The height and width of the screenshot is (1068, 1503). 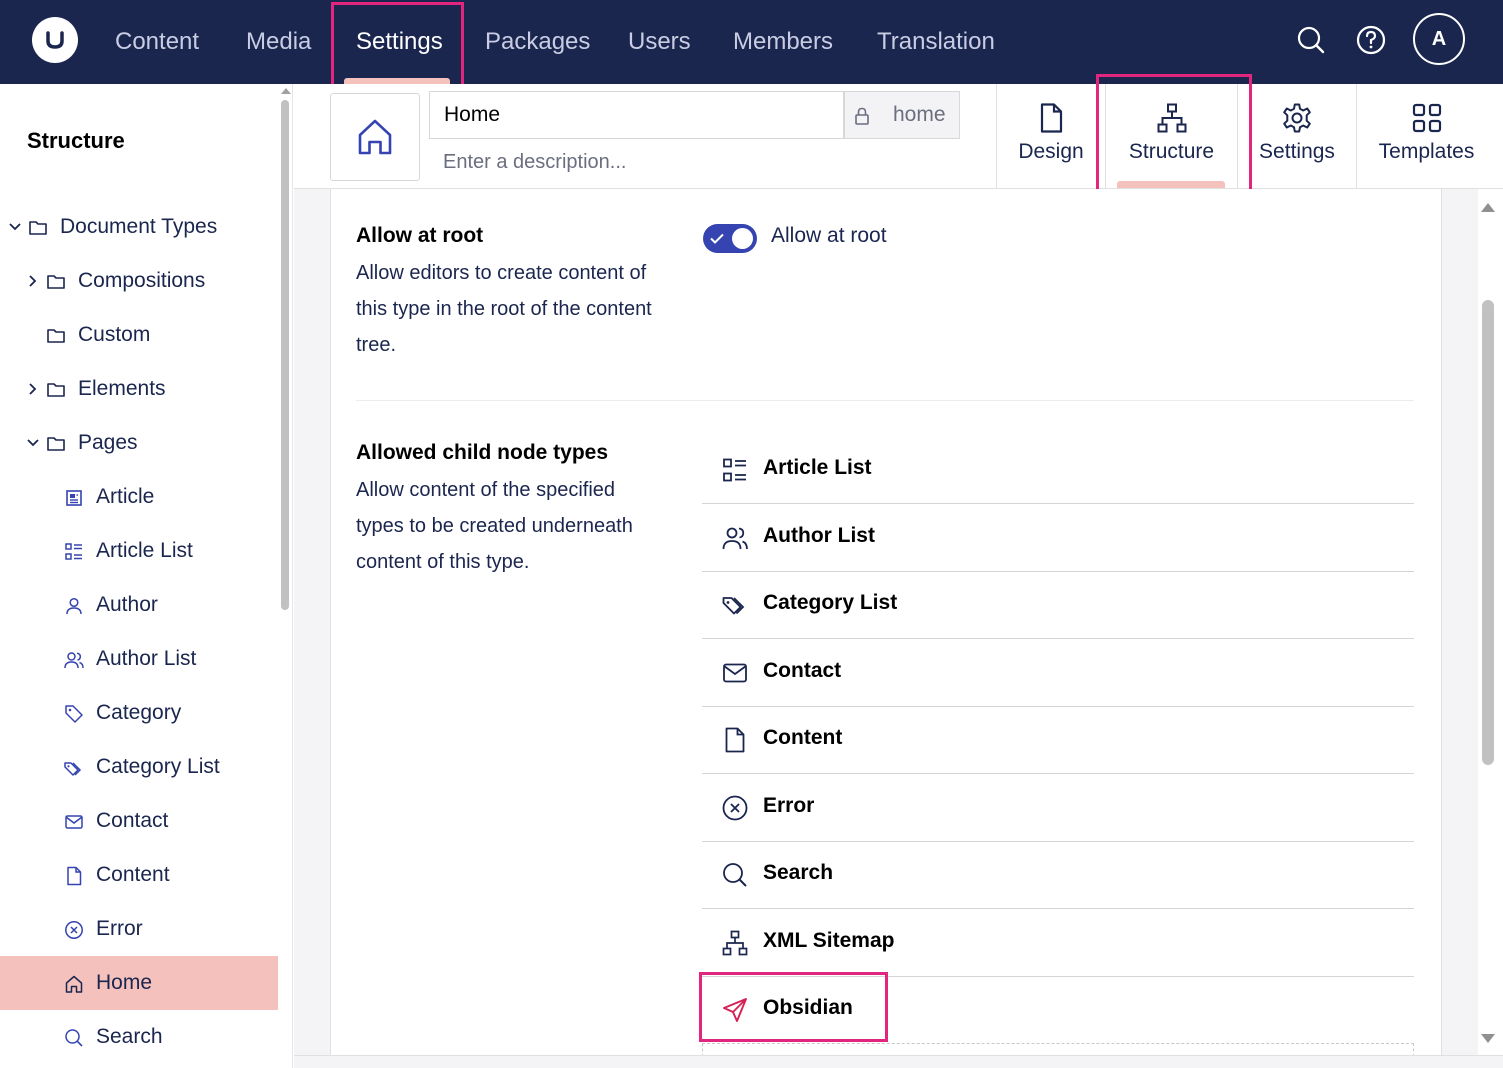 What do you see at coordinates (1296, 136) in the screenshot?
I see `tab-settings: Settings` at bounding box center [1296, 136].